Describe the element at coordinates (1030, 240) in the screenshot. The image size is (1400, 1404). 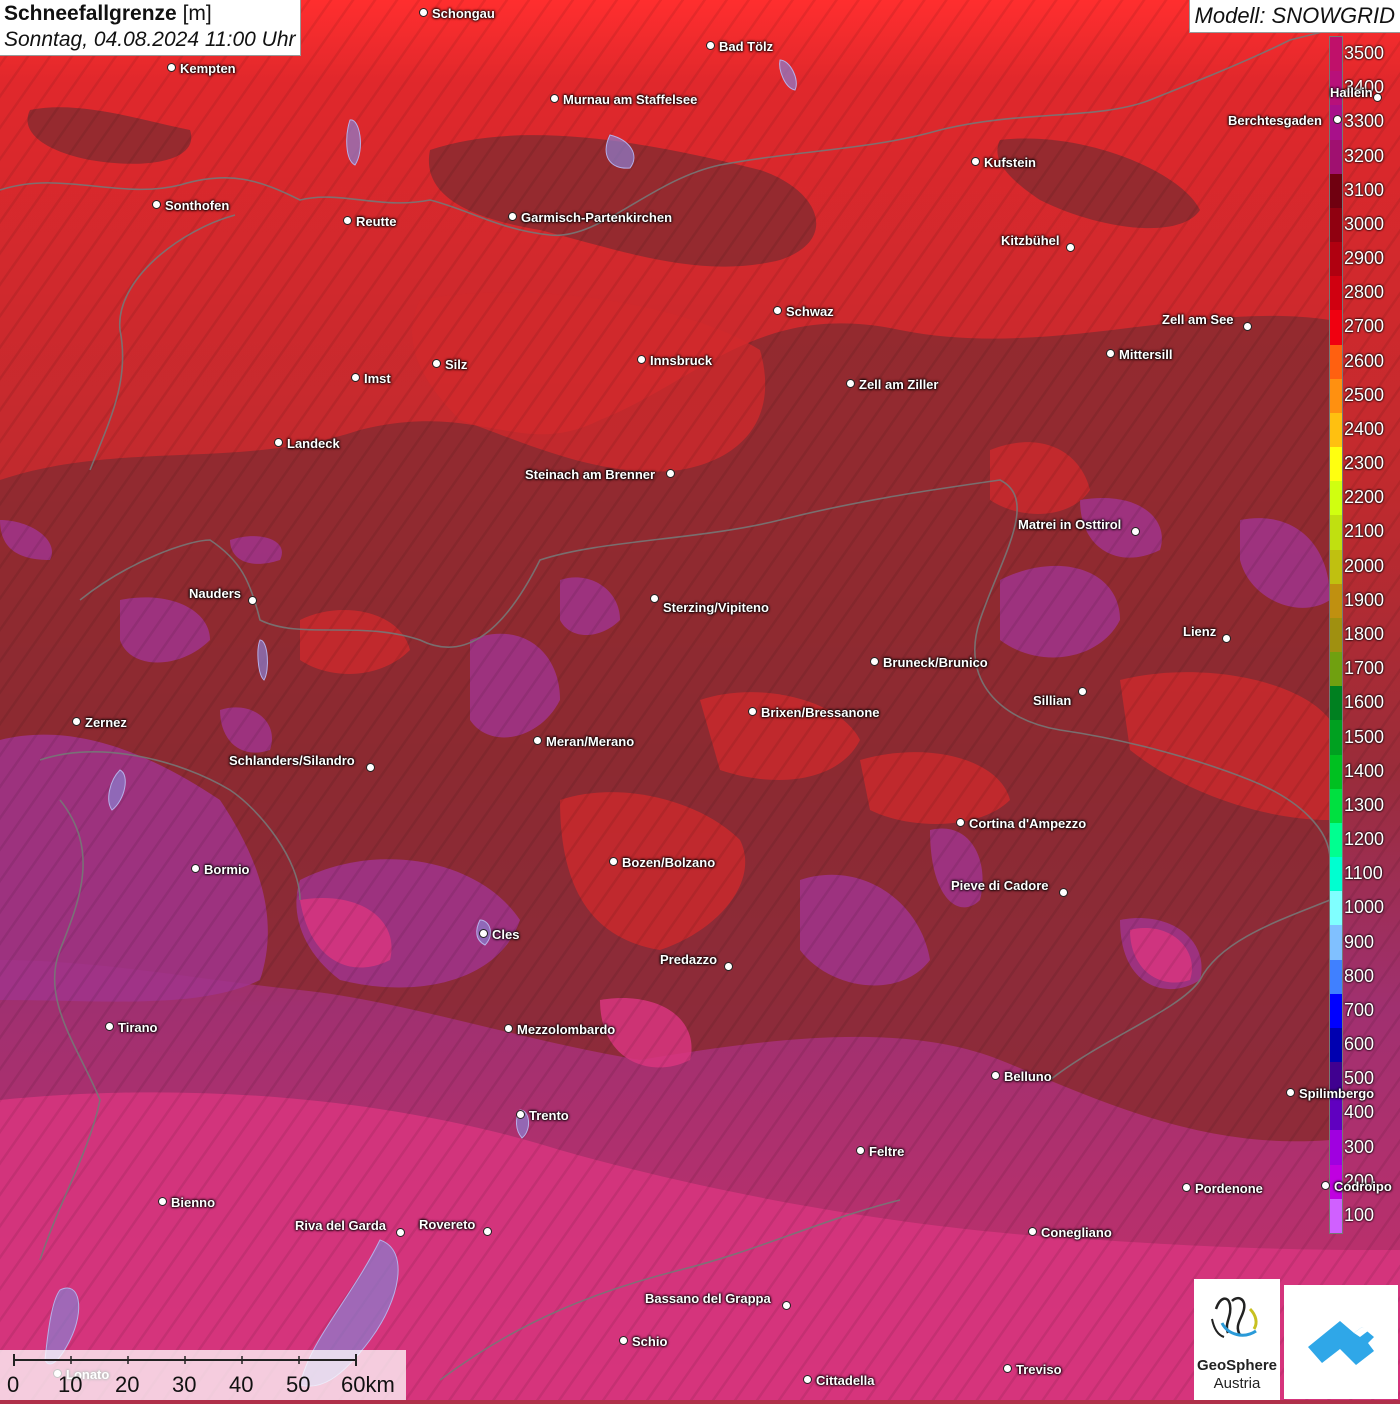
I see `city-name: Kitzbühel` at that location.